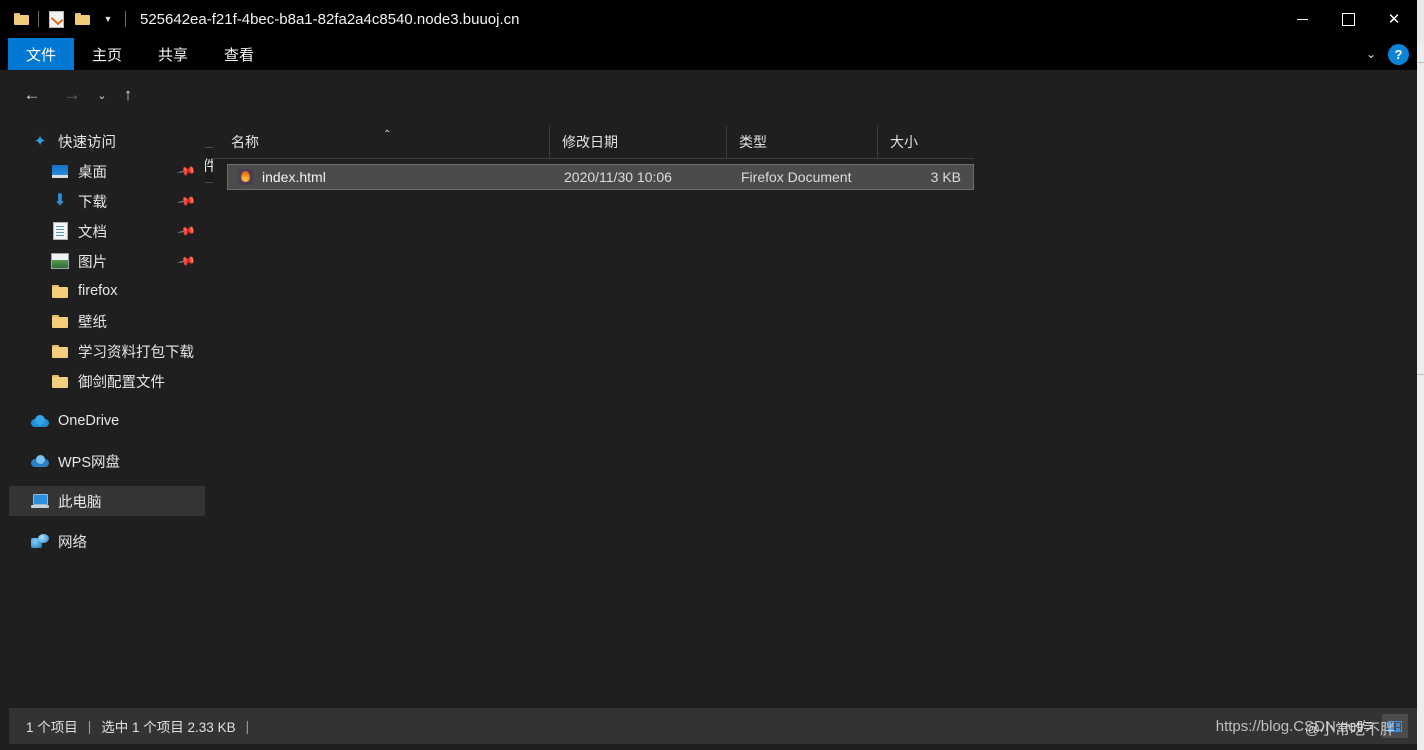  I want to click on tab-view: 查看, so click(239, 54).